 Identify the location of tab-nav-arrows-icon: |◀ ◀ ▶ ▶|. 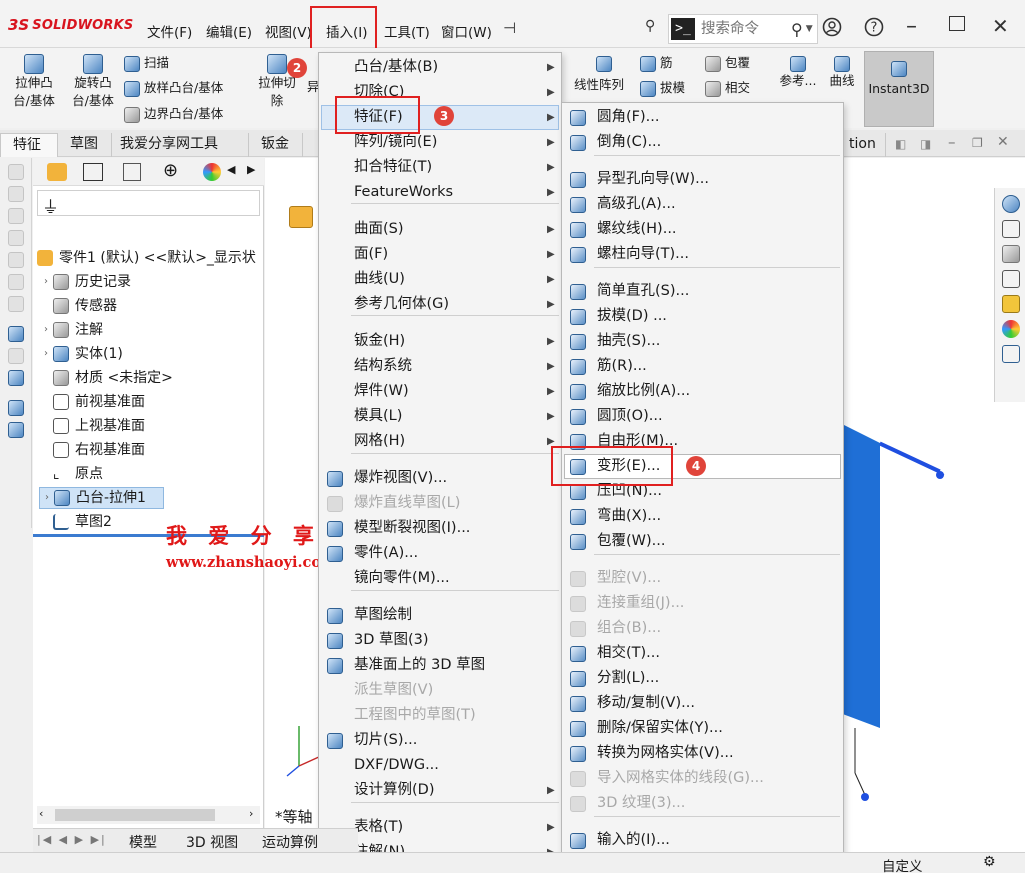
(72, 839).